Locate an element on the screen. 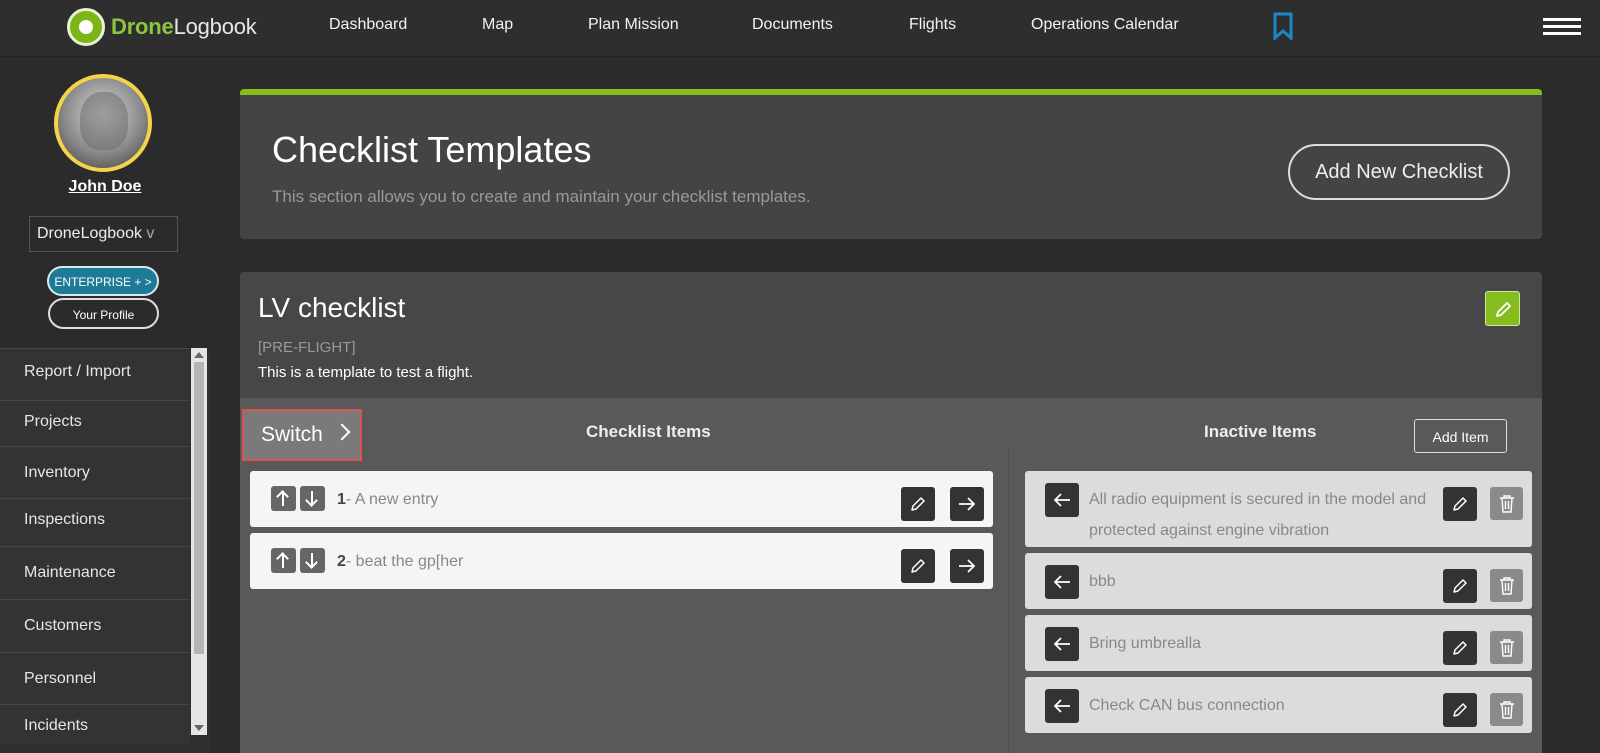  checklist-description: This is a template to test a flight. is located at coordinates (366, 372).